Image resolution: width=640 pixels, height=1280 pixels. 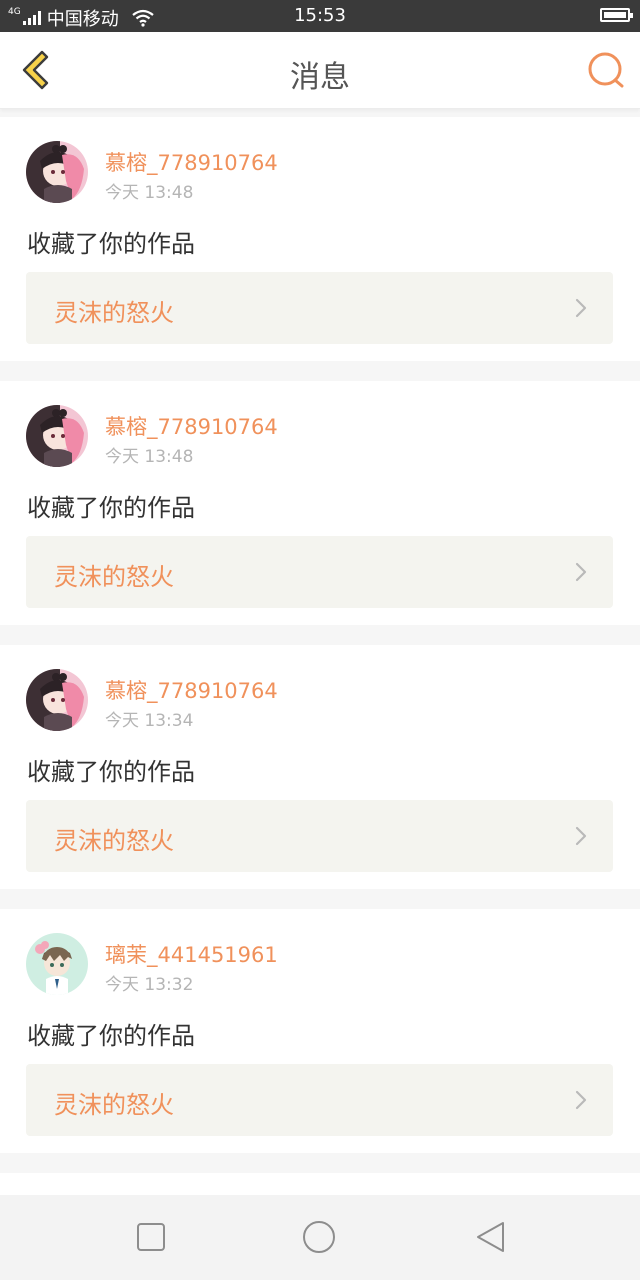 What do you see at coordinates (149, 721) in the screenshot?
I see `message-time: 今天 13:34` at bounding box center [149, 721].